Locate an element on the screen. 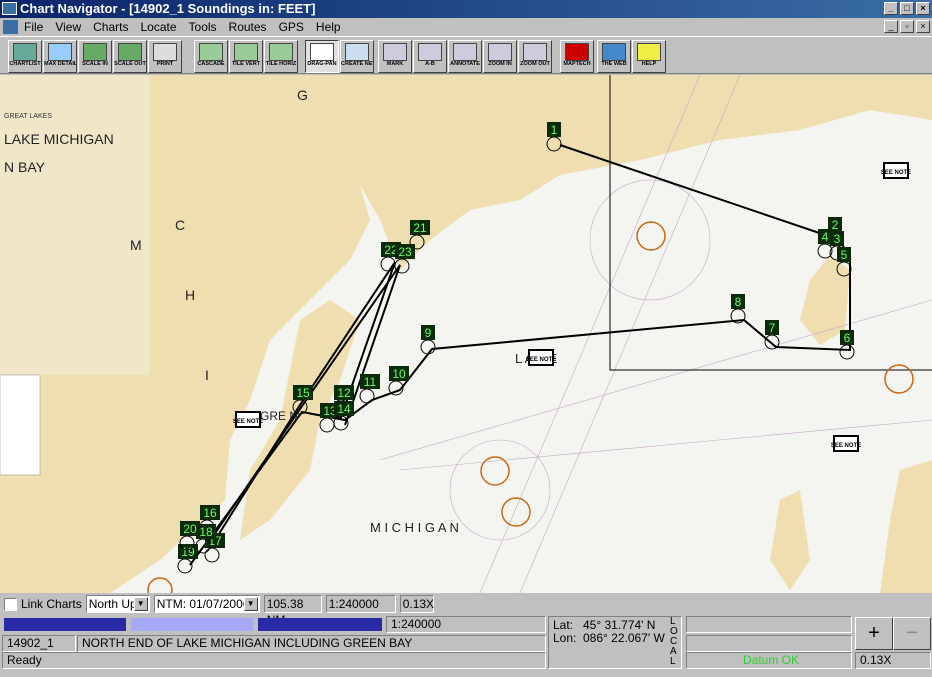 Image resolution: width=932 pixels, height=677 pixels. help-icon is located at coordinates (649, 52).